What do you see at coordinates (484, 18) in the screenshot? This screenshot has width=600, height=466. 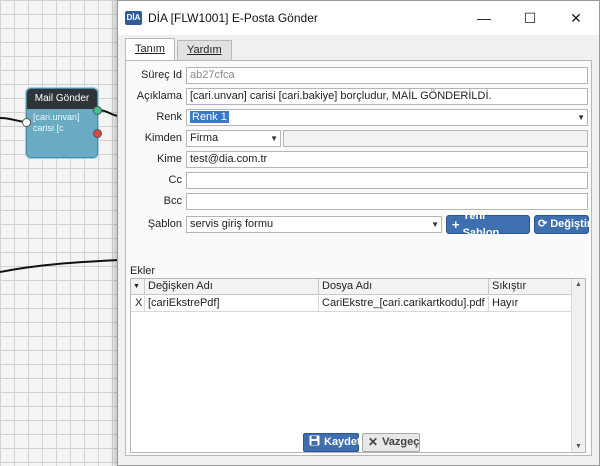 I see `minimize-button: —` at bounding box center [484, 18].